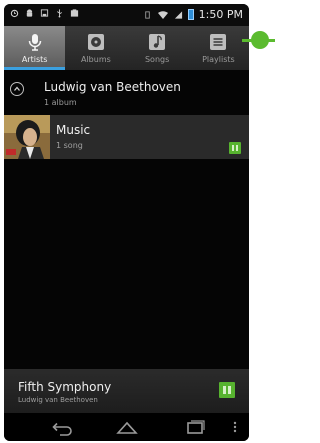 The height and width of the screenshot is (443, 320). What do you see at coordinates (157, 42) in the screenshot?
I see `music-note-icon` at bounding box center [157, 42].